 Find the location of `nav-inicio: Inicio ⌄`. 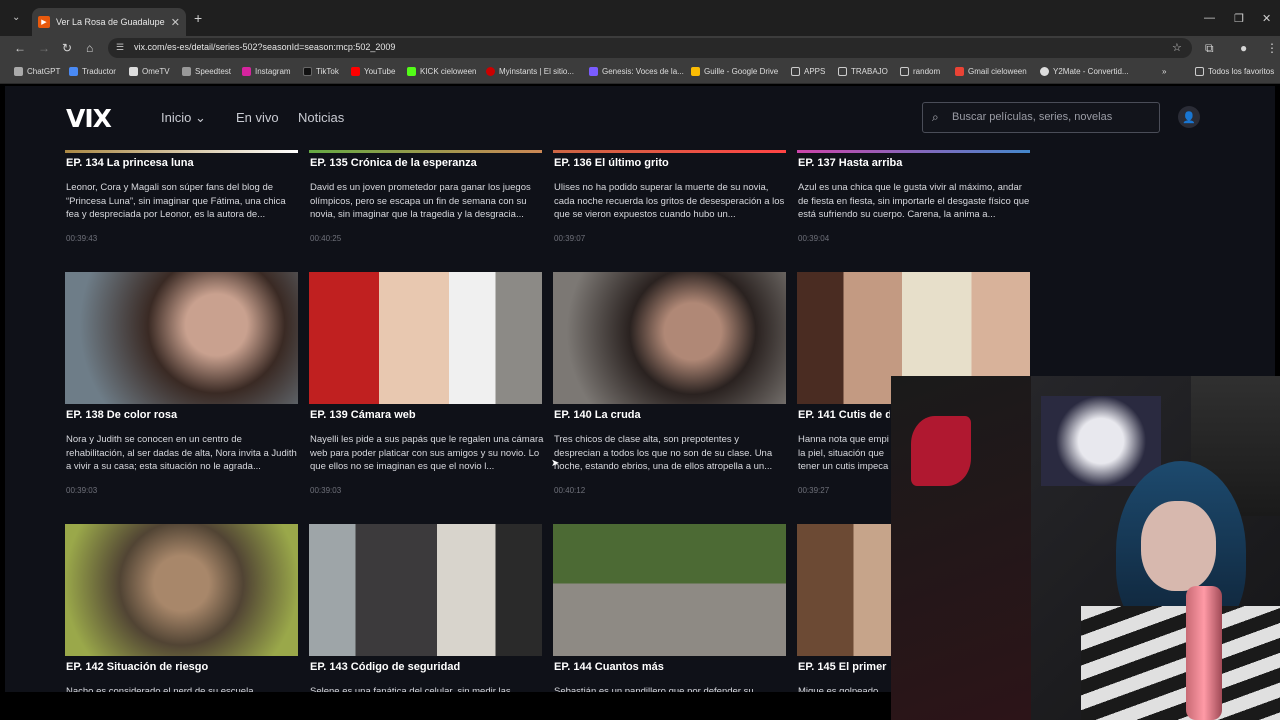

nav-inicio: Inicio ⌄ is located at coordinates (183, 118).